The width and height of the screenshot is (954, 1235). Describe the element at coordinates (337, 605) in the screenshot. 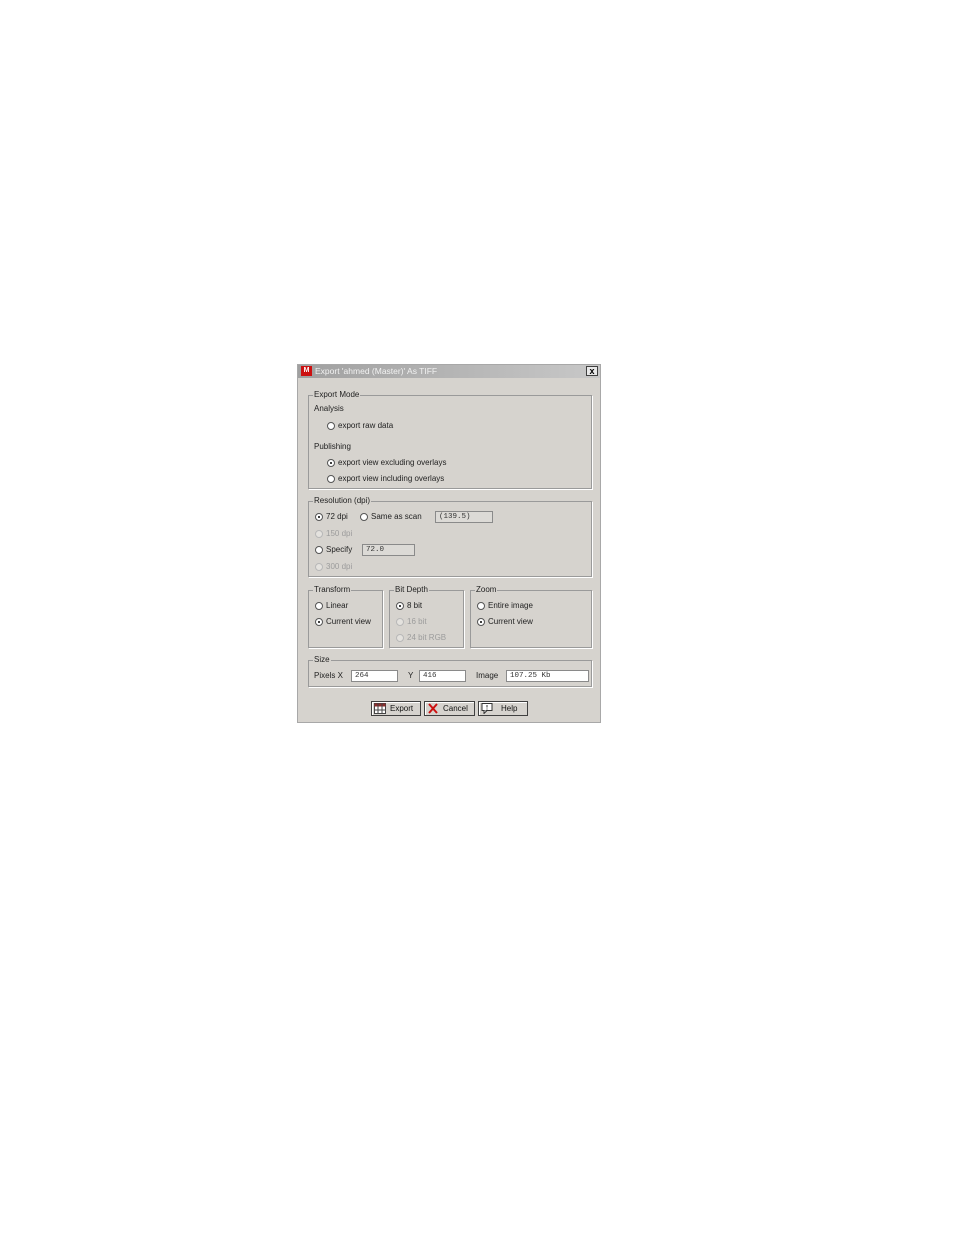

I see `radio-label: Linear` at that location.